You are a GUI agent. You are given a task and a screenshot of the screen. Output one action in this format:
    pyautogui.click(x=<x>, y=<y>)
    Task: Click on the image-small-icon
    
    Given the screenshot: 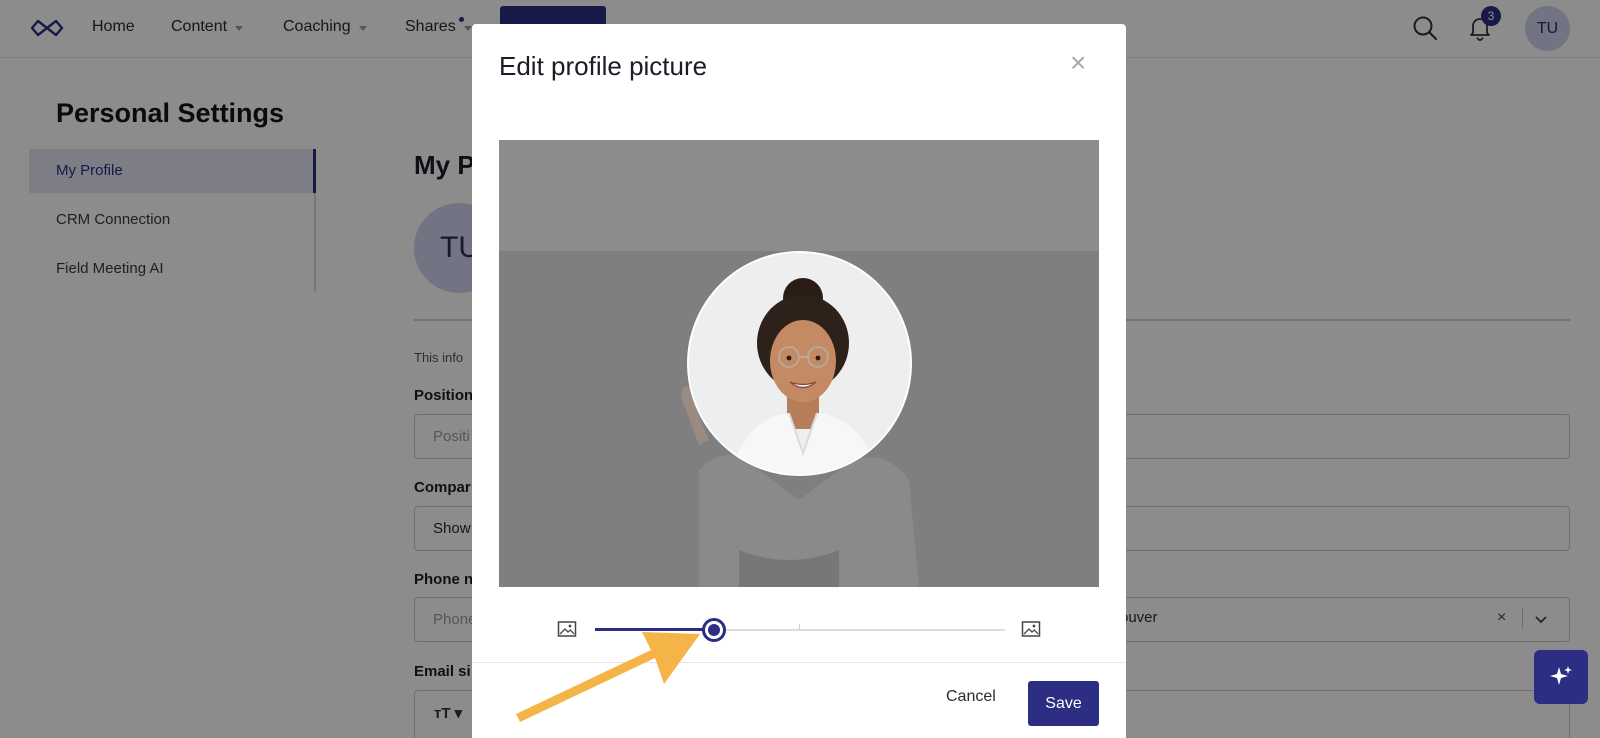 What is the action you would take?
    pyautogui.click(x=567, y=629)
    